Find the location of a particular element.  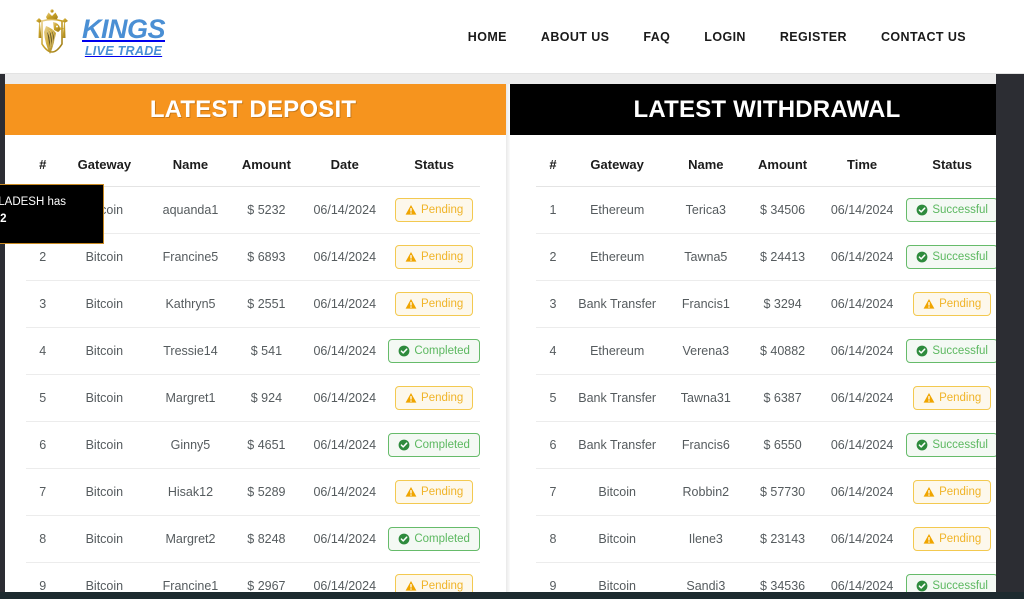

withdrawal-col-gateway: Gateway is located at coordinates (617, 164).